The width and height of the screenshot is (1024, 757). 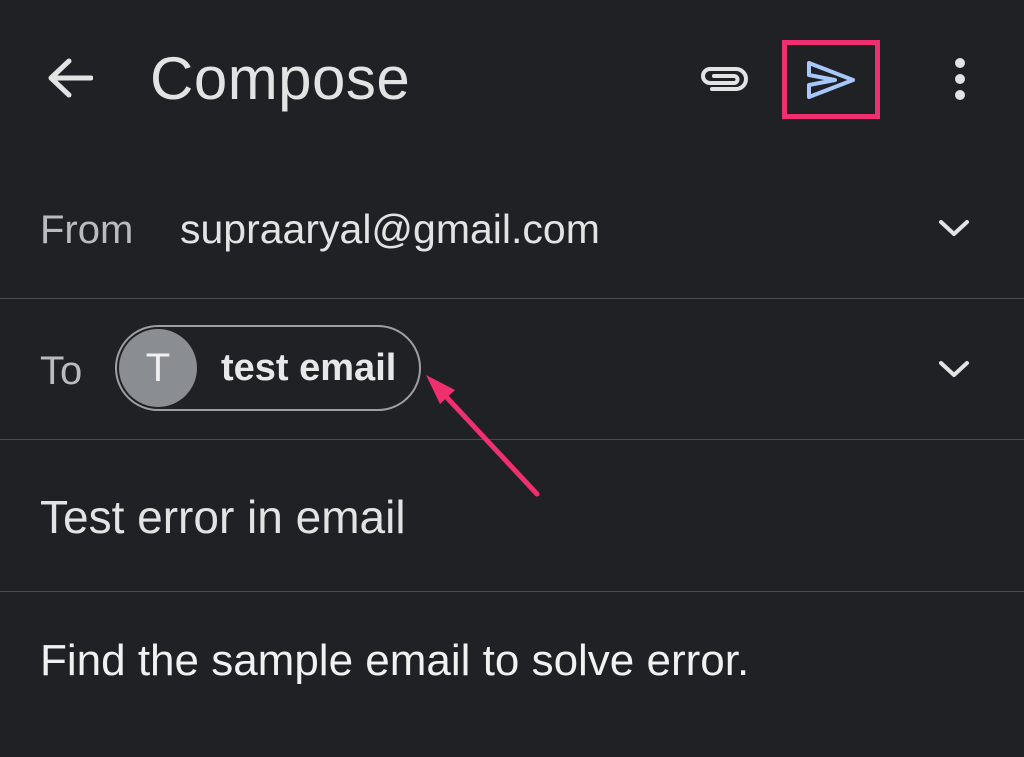 I want to click on arrow-back-icon, so click(x=70, y=78).